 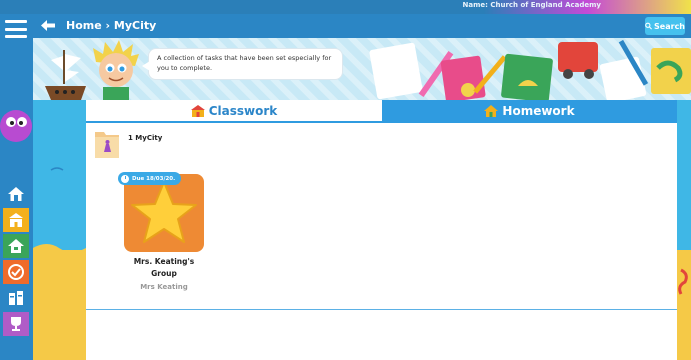 I want to click on nav-trophy-button, so click(x=16, y=324).